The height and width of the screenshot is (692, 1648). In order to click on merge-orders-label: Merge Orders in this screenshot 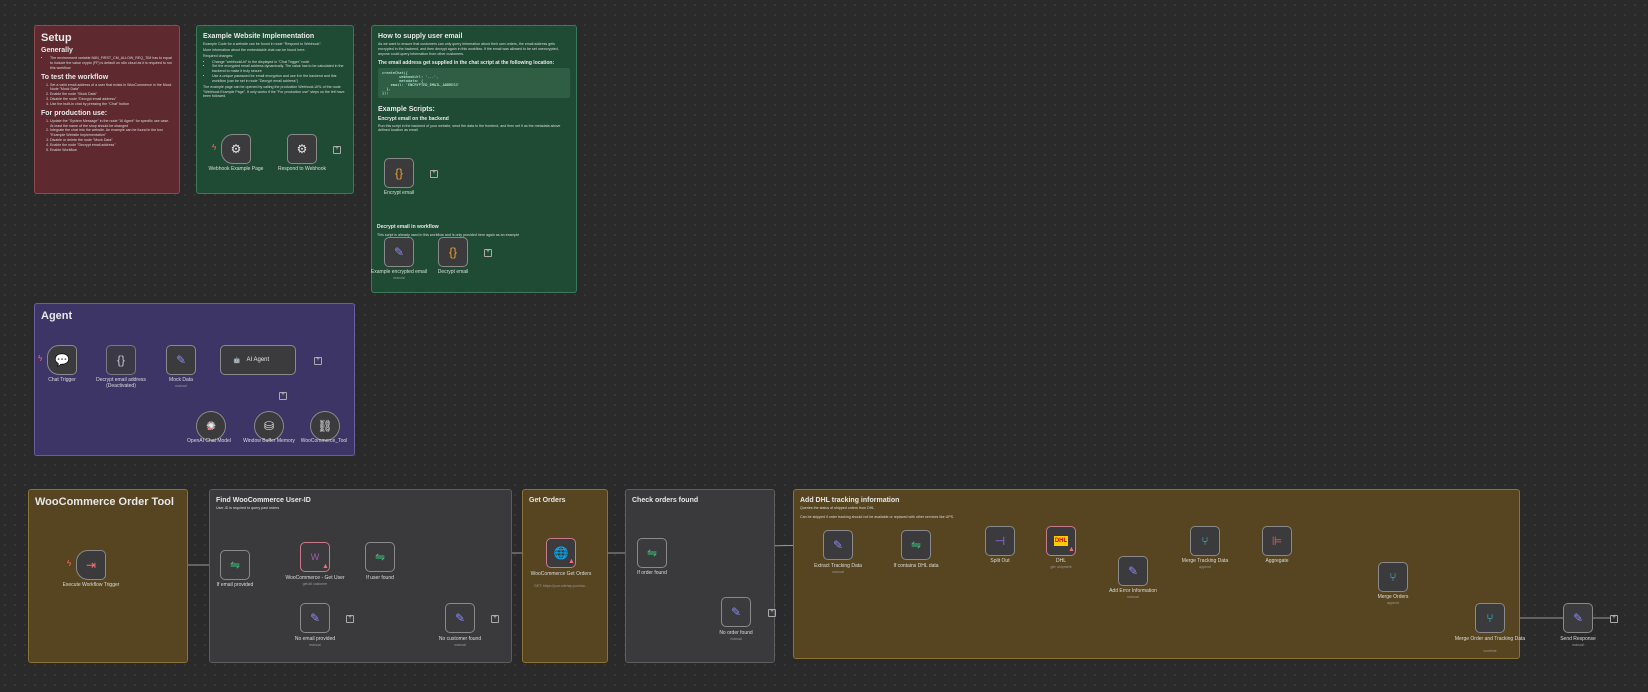, I will do `click(1393, 597)`.